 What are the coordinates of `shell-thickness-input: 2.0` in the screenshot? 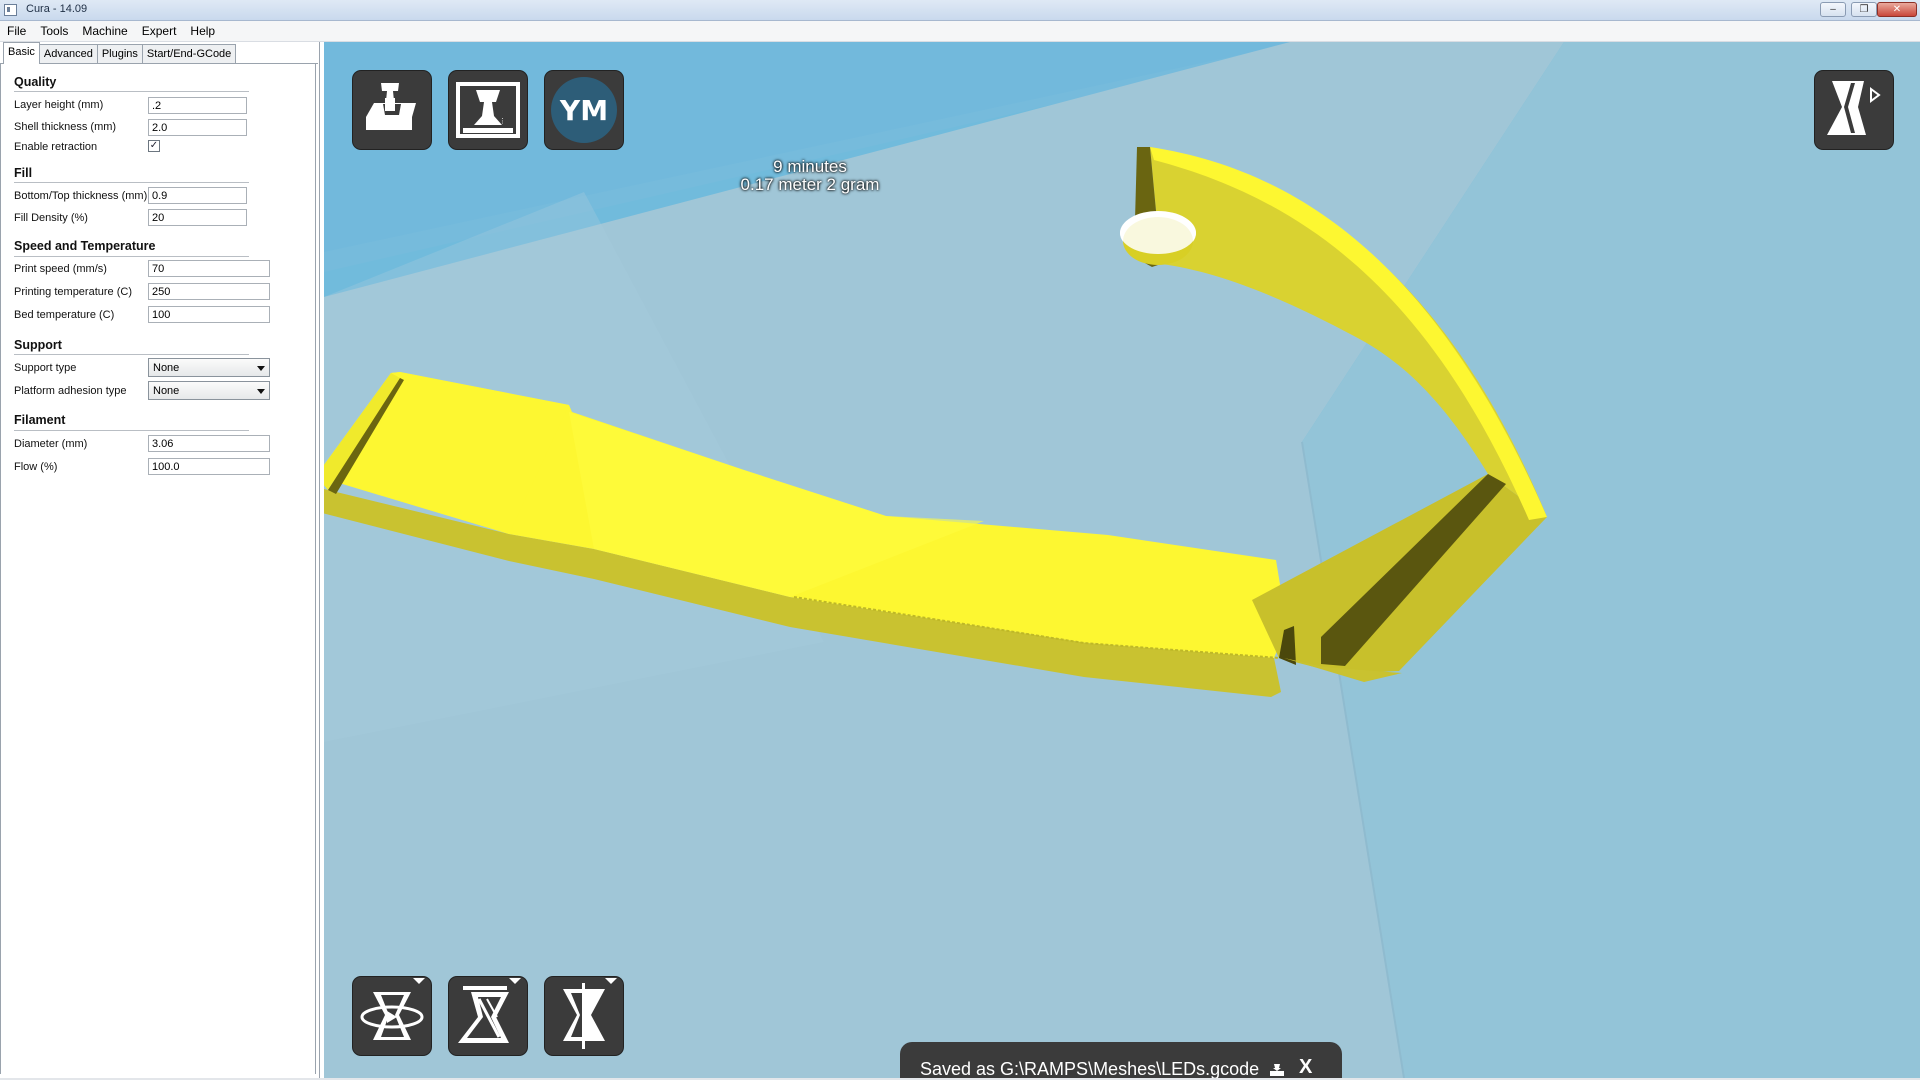 It's located at (197, 127).